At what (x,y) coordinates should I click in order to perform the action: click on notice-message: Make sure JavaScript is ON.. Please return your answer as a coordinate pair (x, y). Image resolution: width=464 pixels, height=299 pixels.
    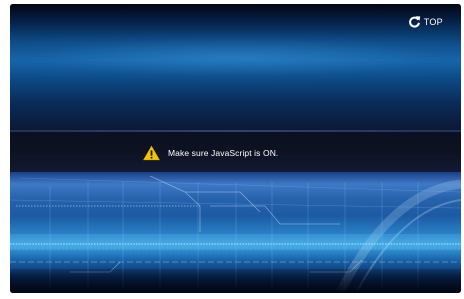
    Looking at the image, I should click on (223, 153).